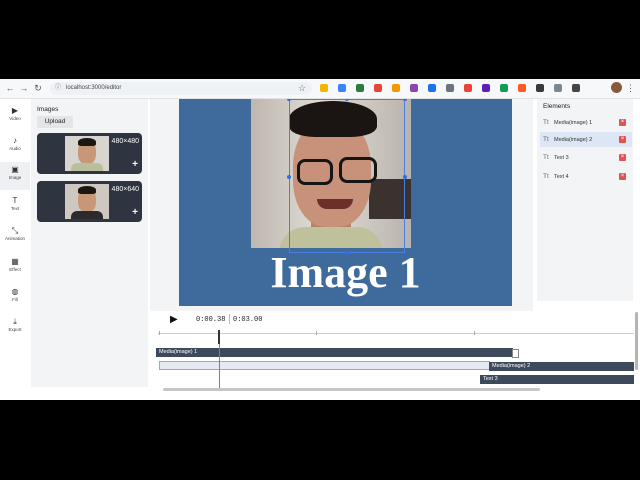 The height and width of the screenshot is (480, 640). Describe the element at coordinates (15, 230) in the screenshot. I see `animation-icon: ⤡` at that location.